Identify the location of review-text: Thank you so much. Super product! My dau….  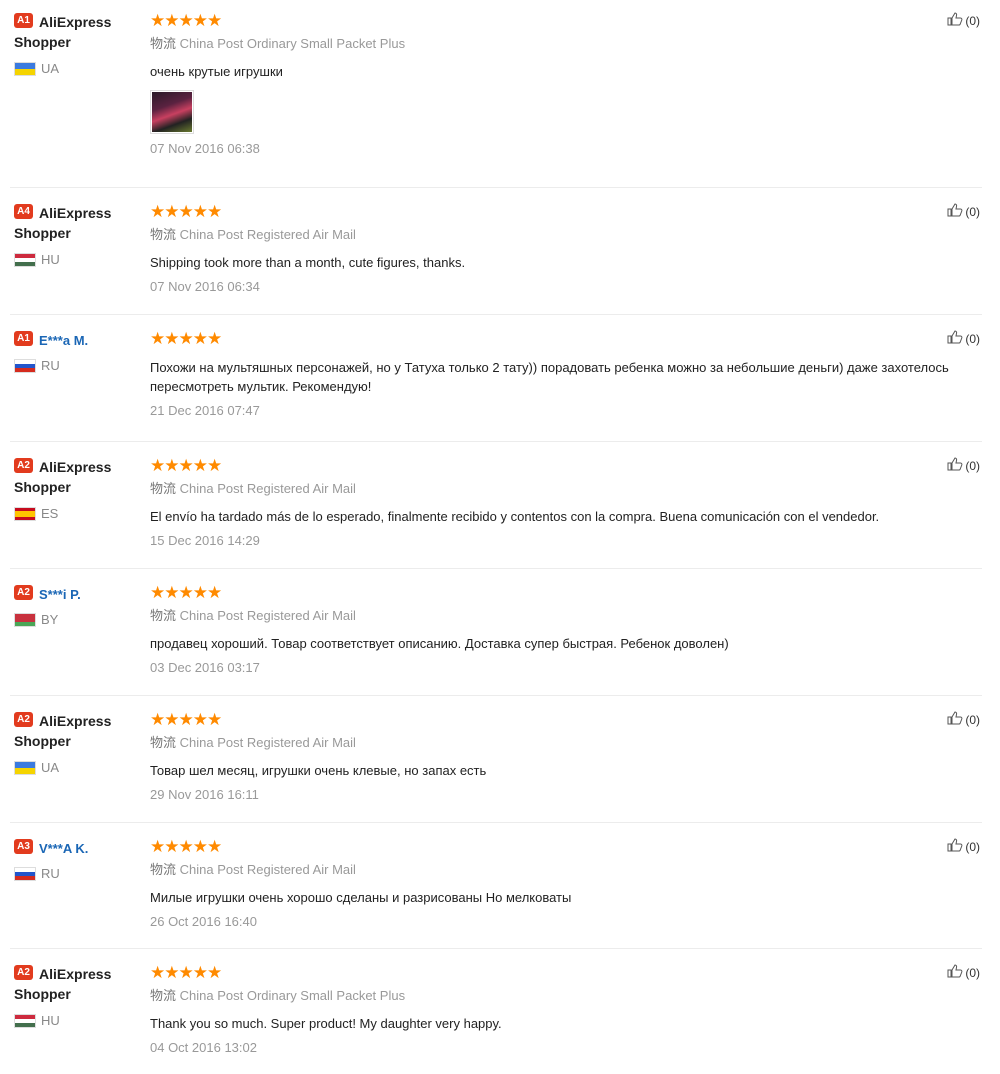
(326, 1023).